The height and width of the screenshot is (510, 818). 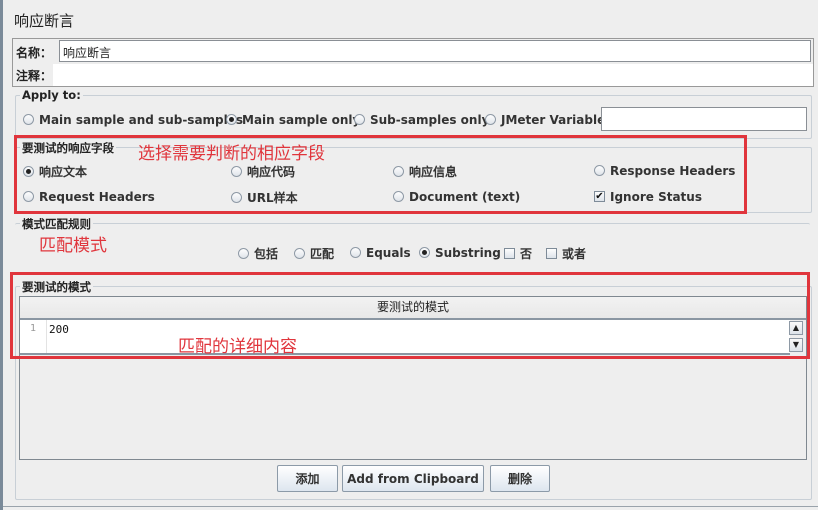 I want to click on comment-label: 注释：, so click(x=34, y=76).